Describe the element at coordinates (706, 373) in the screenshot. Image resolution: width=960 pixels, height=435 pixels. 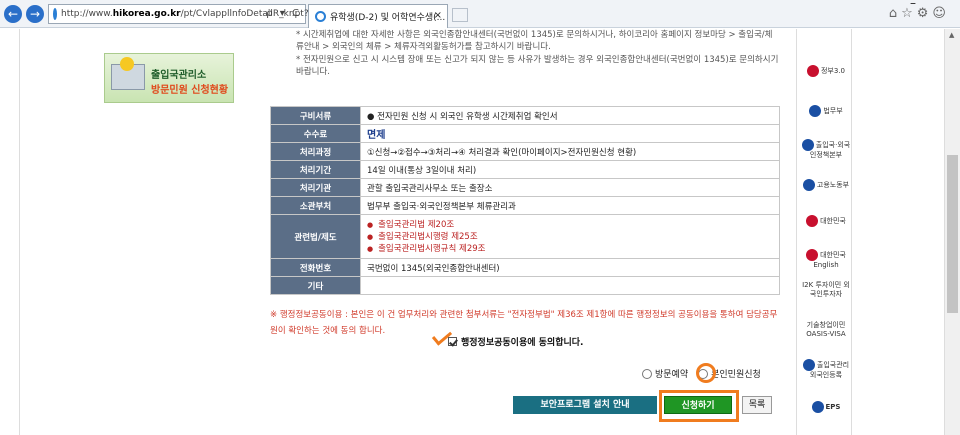
I see `annotation-circle` at that location.